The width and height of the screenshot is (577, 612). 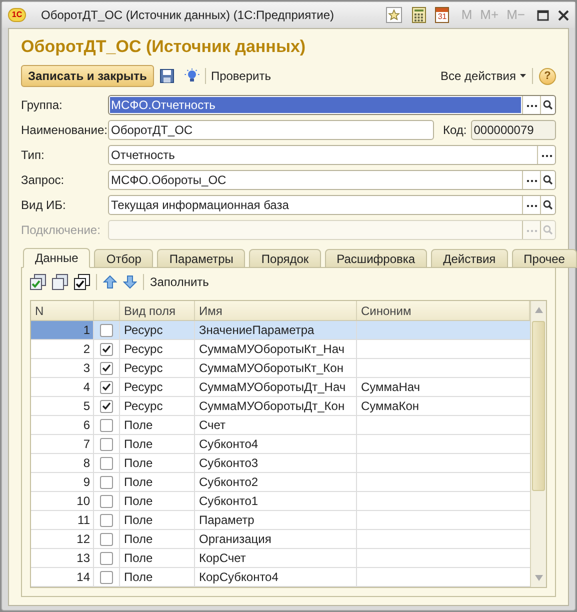 I want to click on save-icon, so click(x=167, y=76).